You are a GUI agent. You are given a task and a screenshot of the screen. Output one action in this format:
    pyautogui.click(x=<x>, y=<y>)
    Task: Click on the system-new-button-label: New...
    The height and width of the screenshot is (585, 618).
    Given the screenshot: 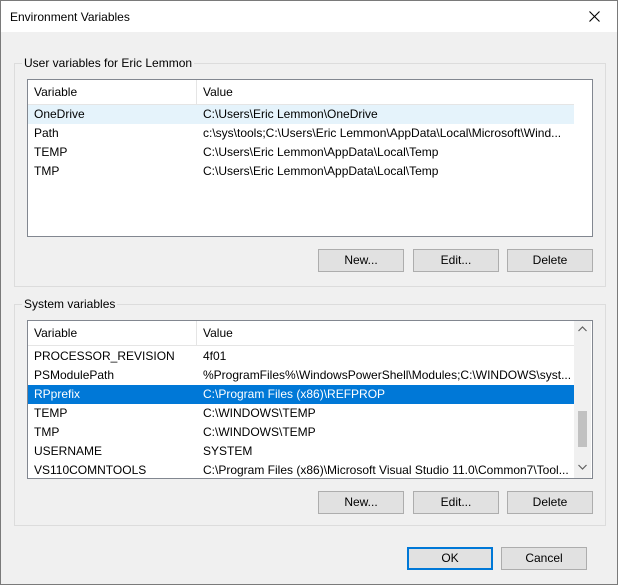 What is the action you would take?
    pyautogui.click(x=361, y=502)
    